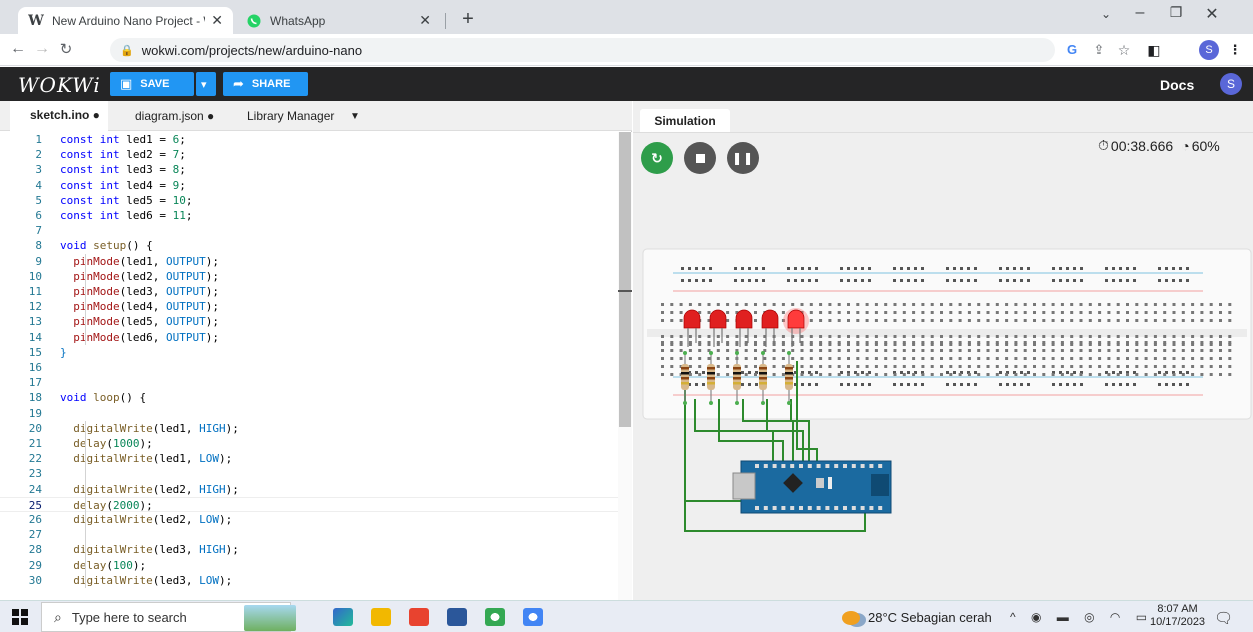  I want to click on nano-pin, so click(836, 466).